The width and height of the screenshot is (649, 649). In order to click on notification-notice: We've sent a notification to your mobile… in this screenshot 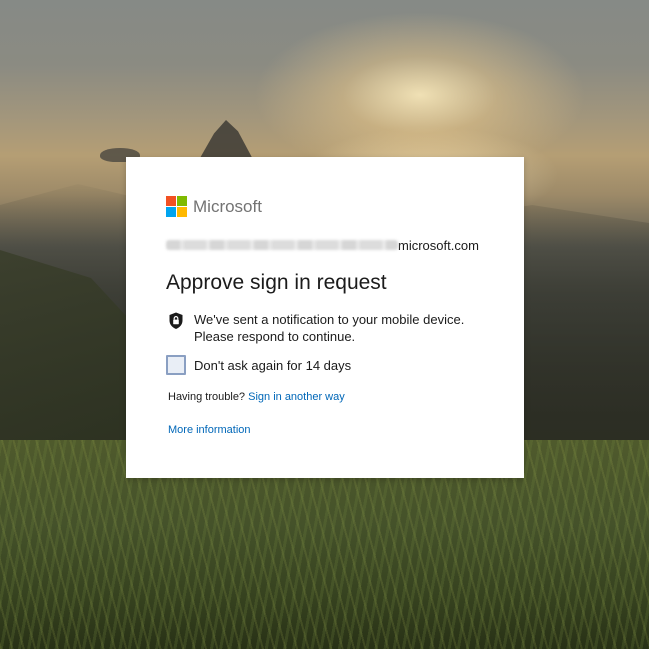, I will do `click(331, 328)`.